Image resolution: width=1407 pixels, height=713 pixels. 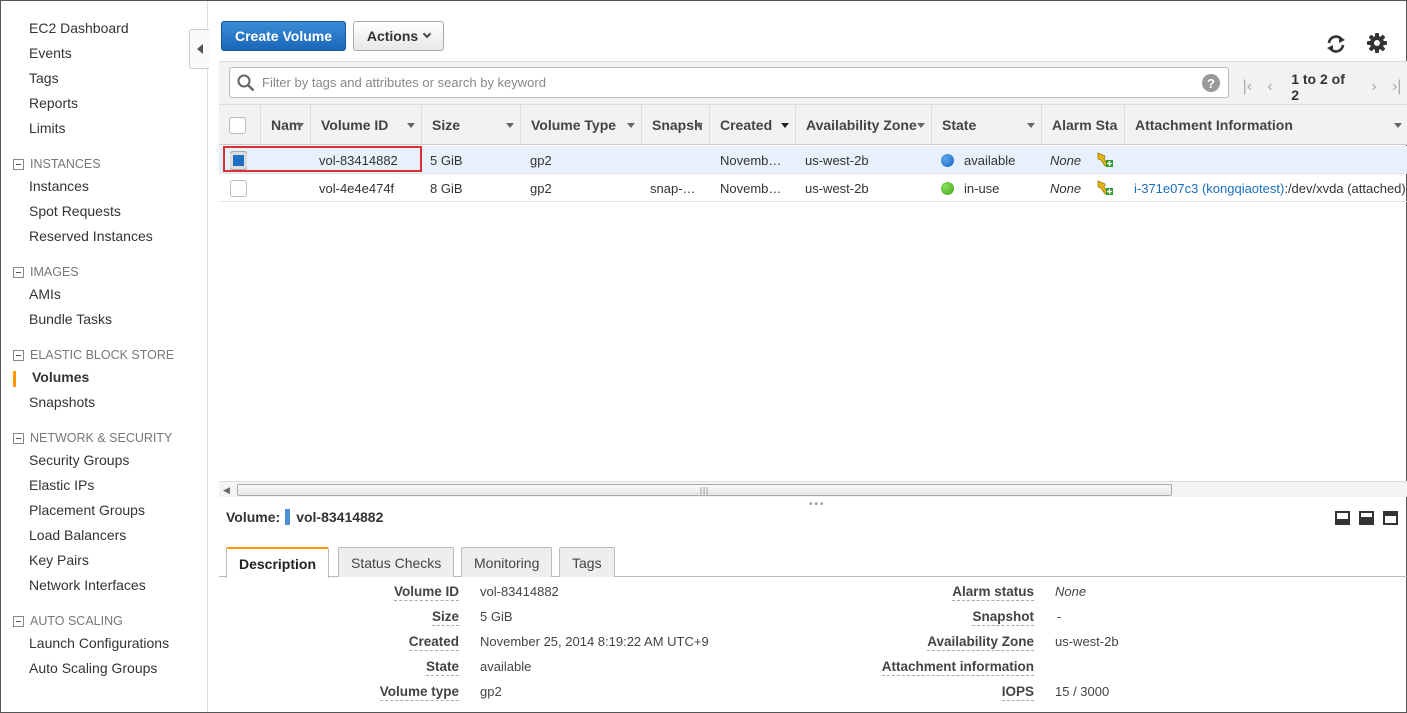 What do you see at coordinates (93, 668) in the screenshot?
I see `sidebar-item-auto-scaling-groups: Auto Scaling Groups` at bounding box center [93, 668].